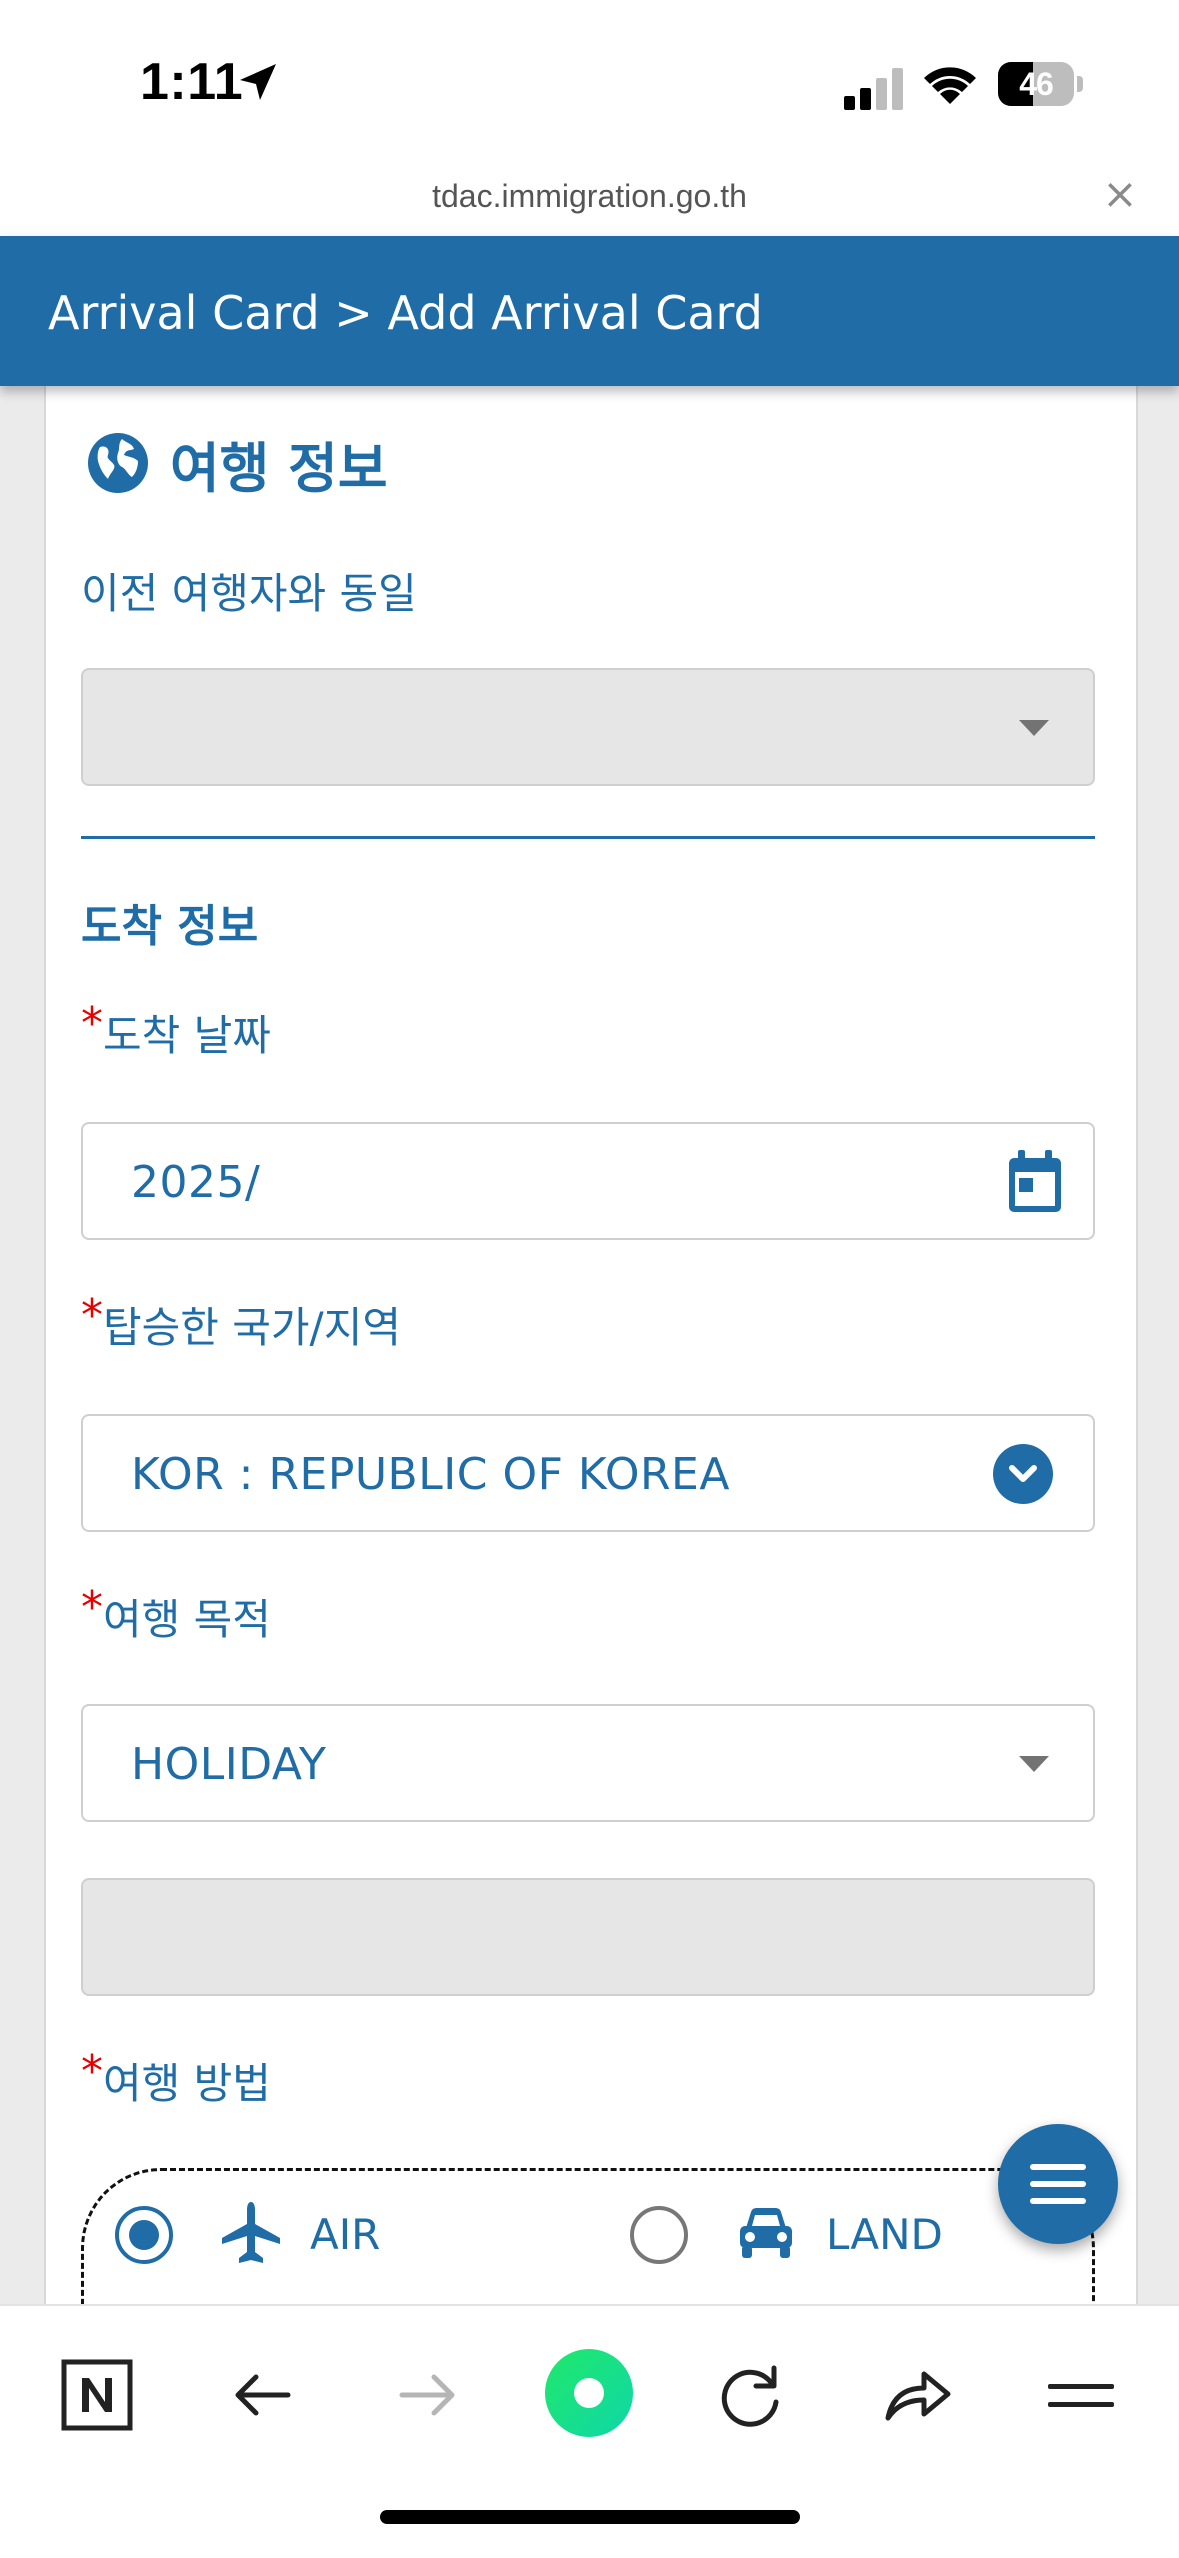 This screenshot has width=1179, height=2558. What do you see at coordinates (279, 468) in the screenshot?
I see `section-title-text: 여행 정보` at bounding box center [279, 468].